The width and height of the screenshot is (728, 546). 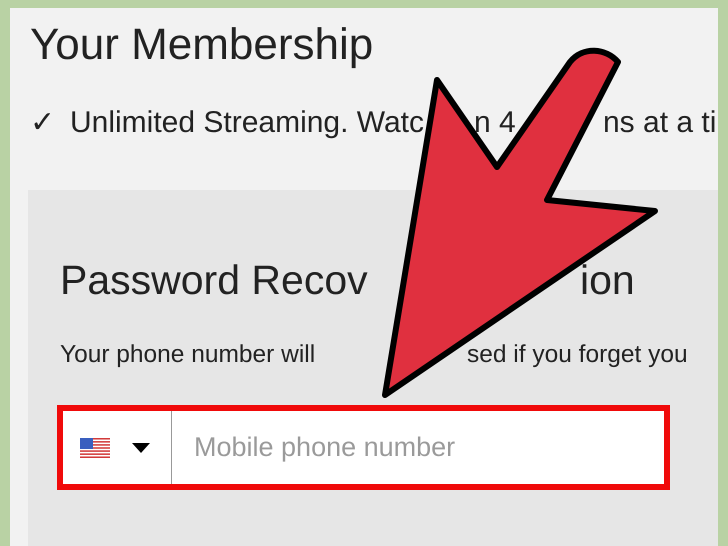 I want to click on check-mark: ✓, so click(x=42, y=123).